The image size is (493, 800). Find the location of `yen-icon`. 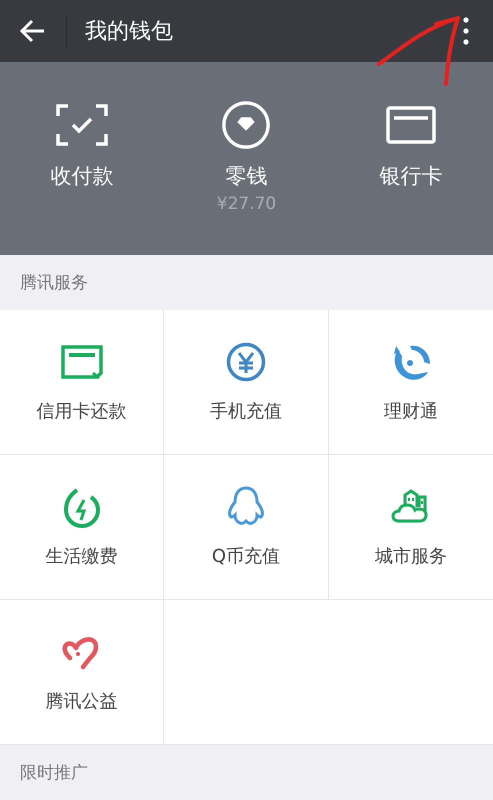

yen-icon is located at coordinates (246, 362).